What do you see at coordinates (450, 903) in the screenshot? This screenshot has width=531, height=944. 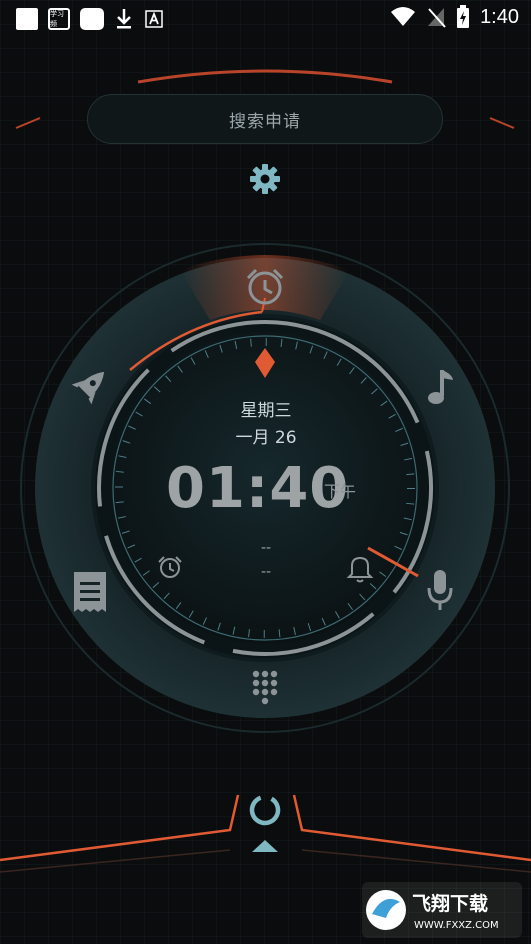 I see `watermark-text: 飞翔下载` at bounding box center [450, 903].